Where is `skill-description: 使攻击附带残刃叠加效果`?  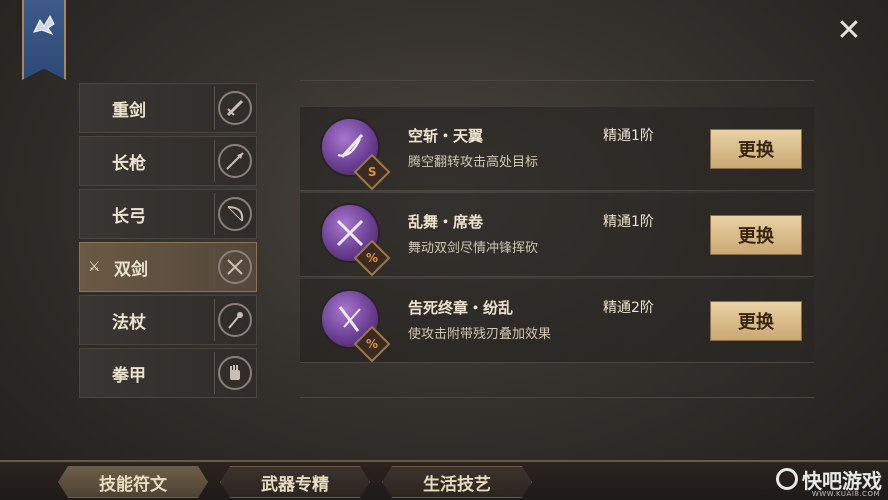 skill-description: 使攻击附带残刃叠加效果 is located at coordinates (480, 334).